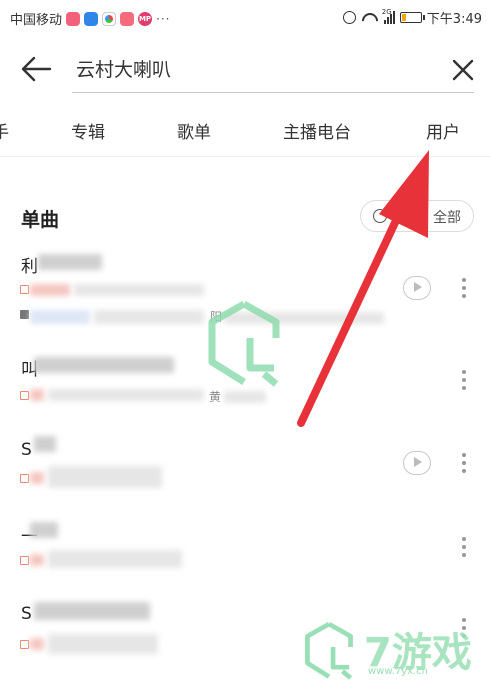 Image resolution: width=490 pixels, height=688 pixels. Describe the element at coordinates (443, 130) in the screenshot. I see `tab-user: 用户` at that location.